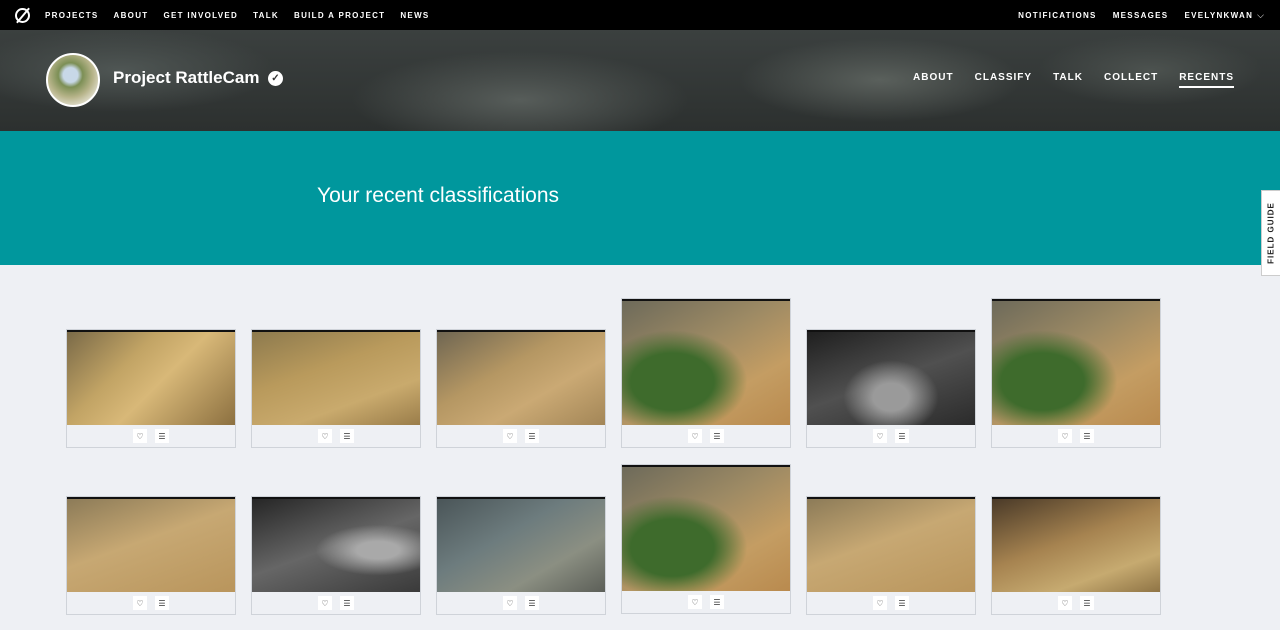 This screenshot has height=630, width=1280. Describe the element at coordinates (339, 15) in the screenshot. I see `nav-build-a-project: BUILD A PROJECT` at that location.